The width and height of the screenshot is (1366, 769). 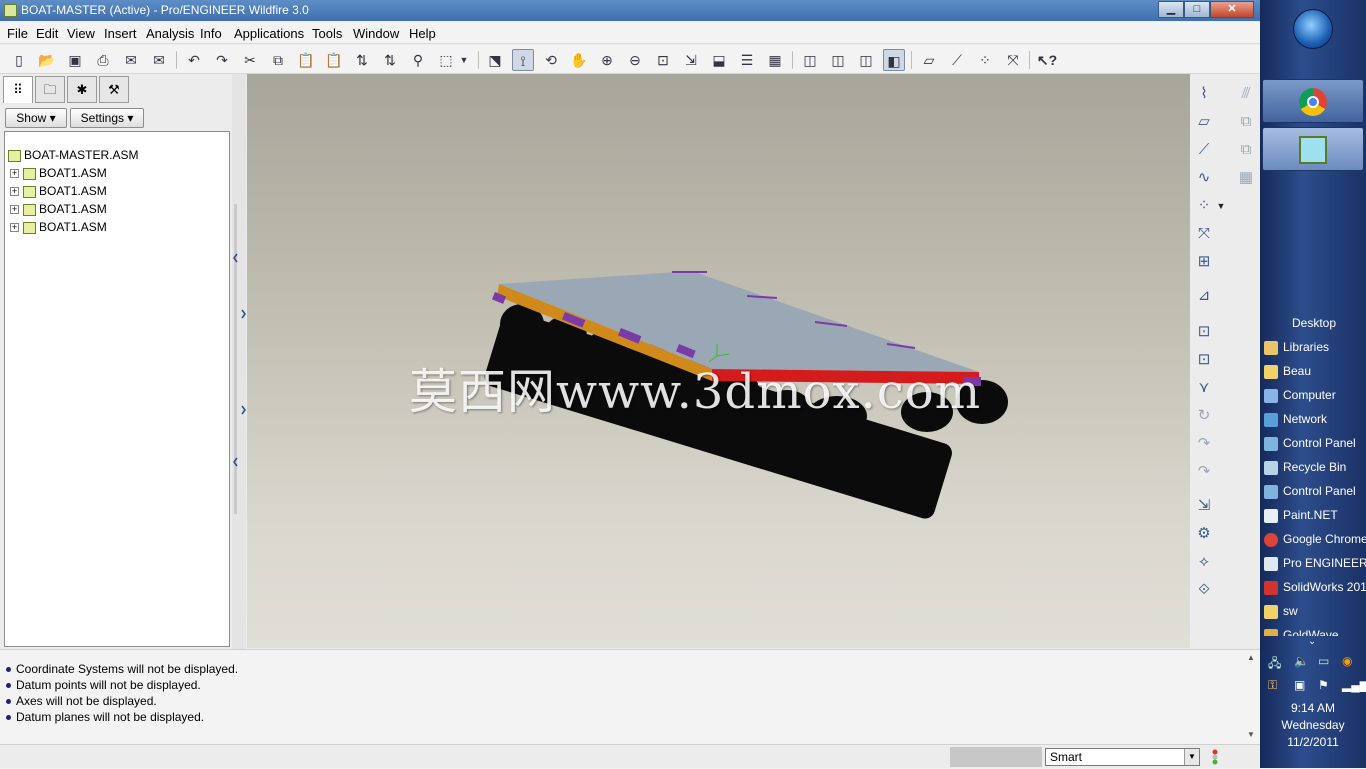 I want to click on menu-edit: Edit, so click(x=47, y=33).